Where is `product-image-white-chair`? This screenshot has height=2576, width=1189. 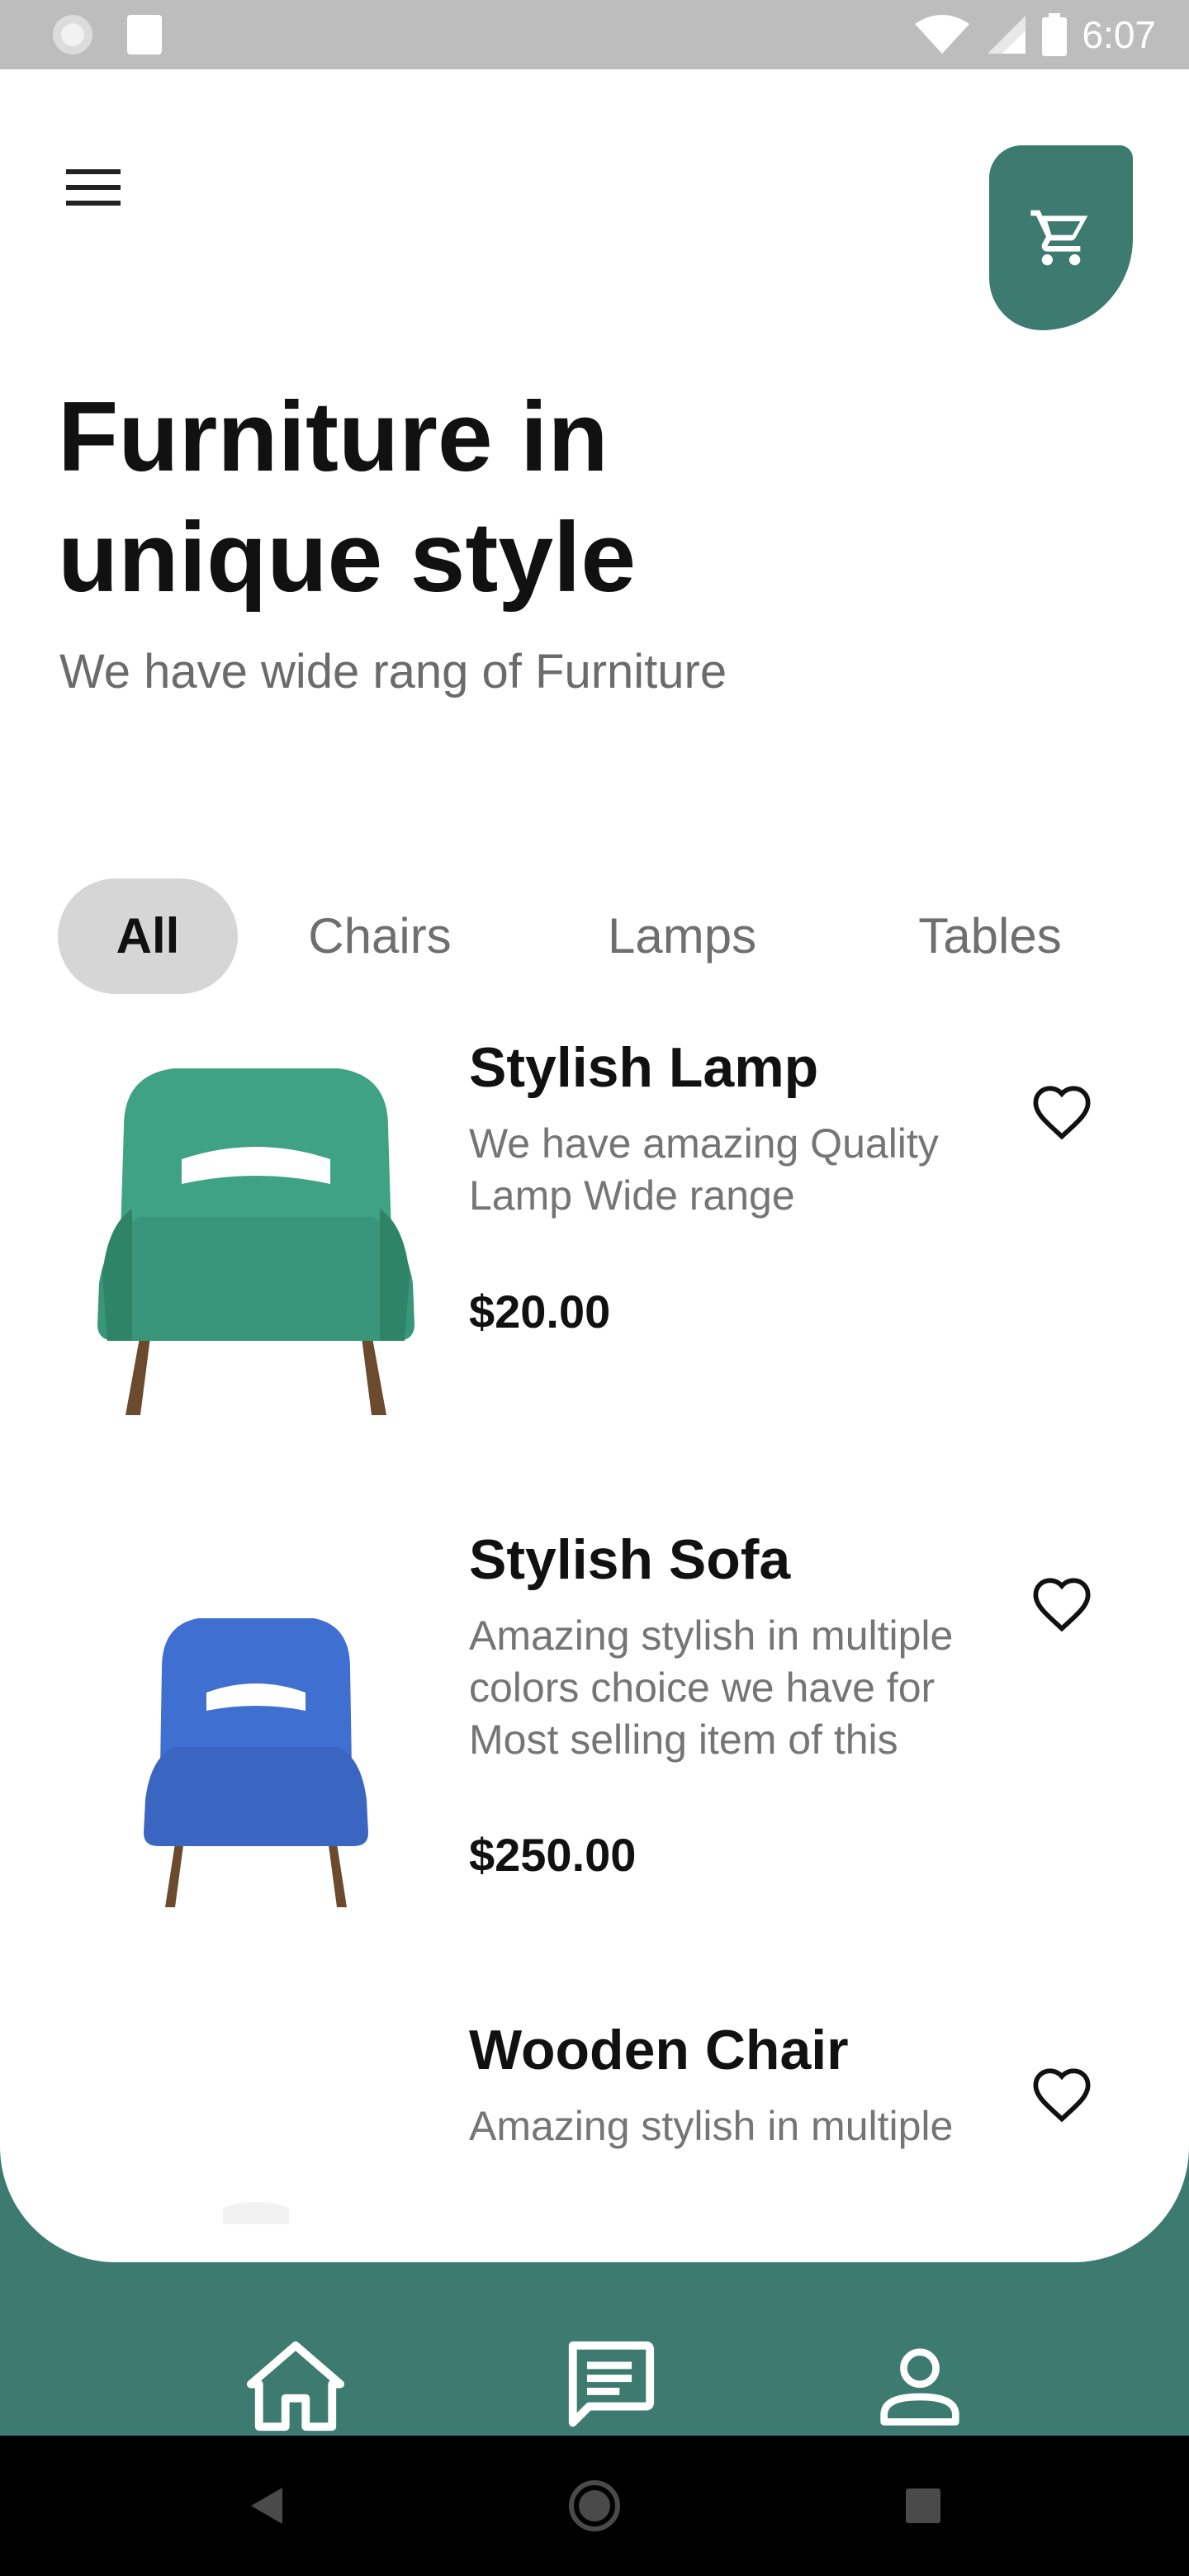
product-image-white-chair is located at coordinates (256, 2213).